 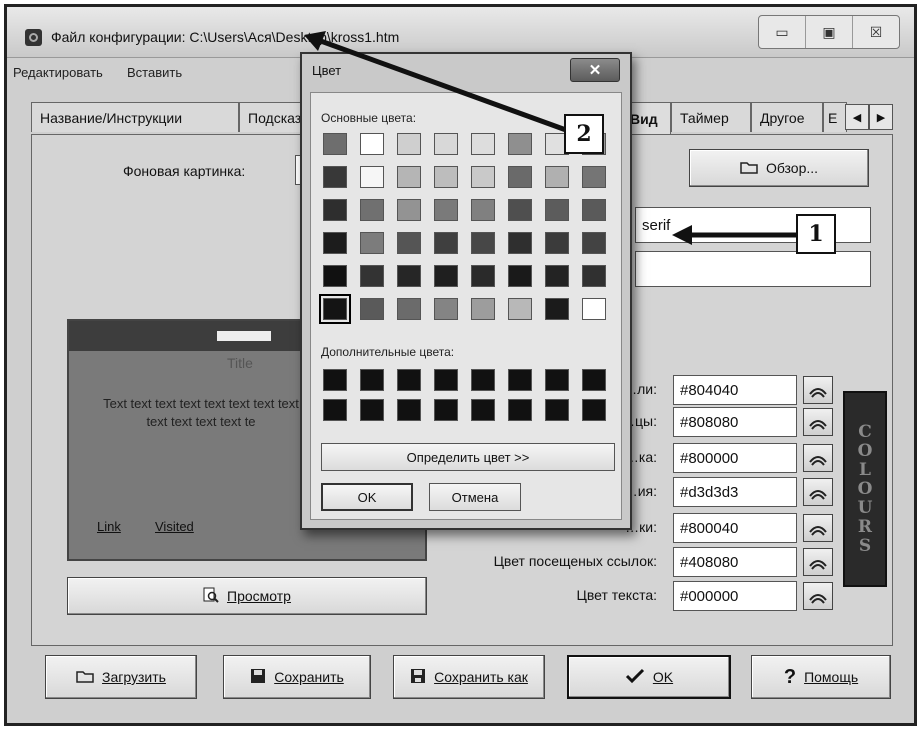 What do you see at coordinates (367, 497) in the screenshot?
I see `dialog-ok-button: OK` at bounding box center [367, 497].